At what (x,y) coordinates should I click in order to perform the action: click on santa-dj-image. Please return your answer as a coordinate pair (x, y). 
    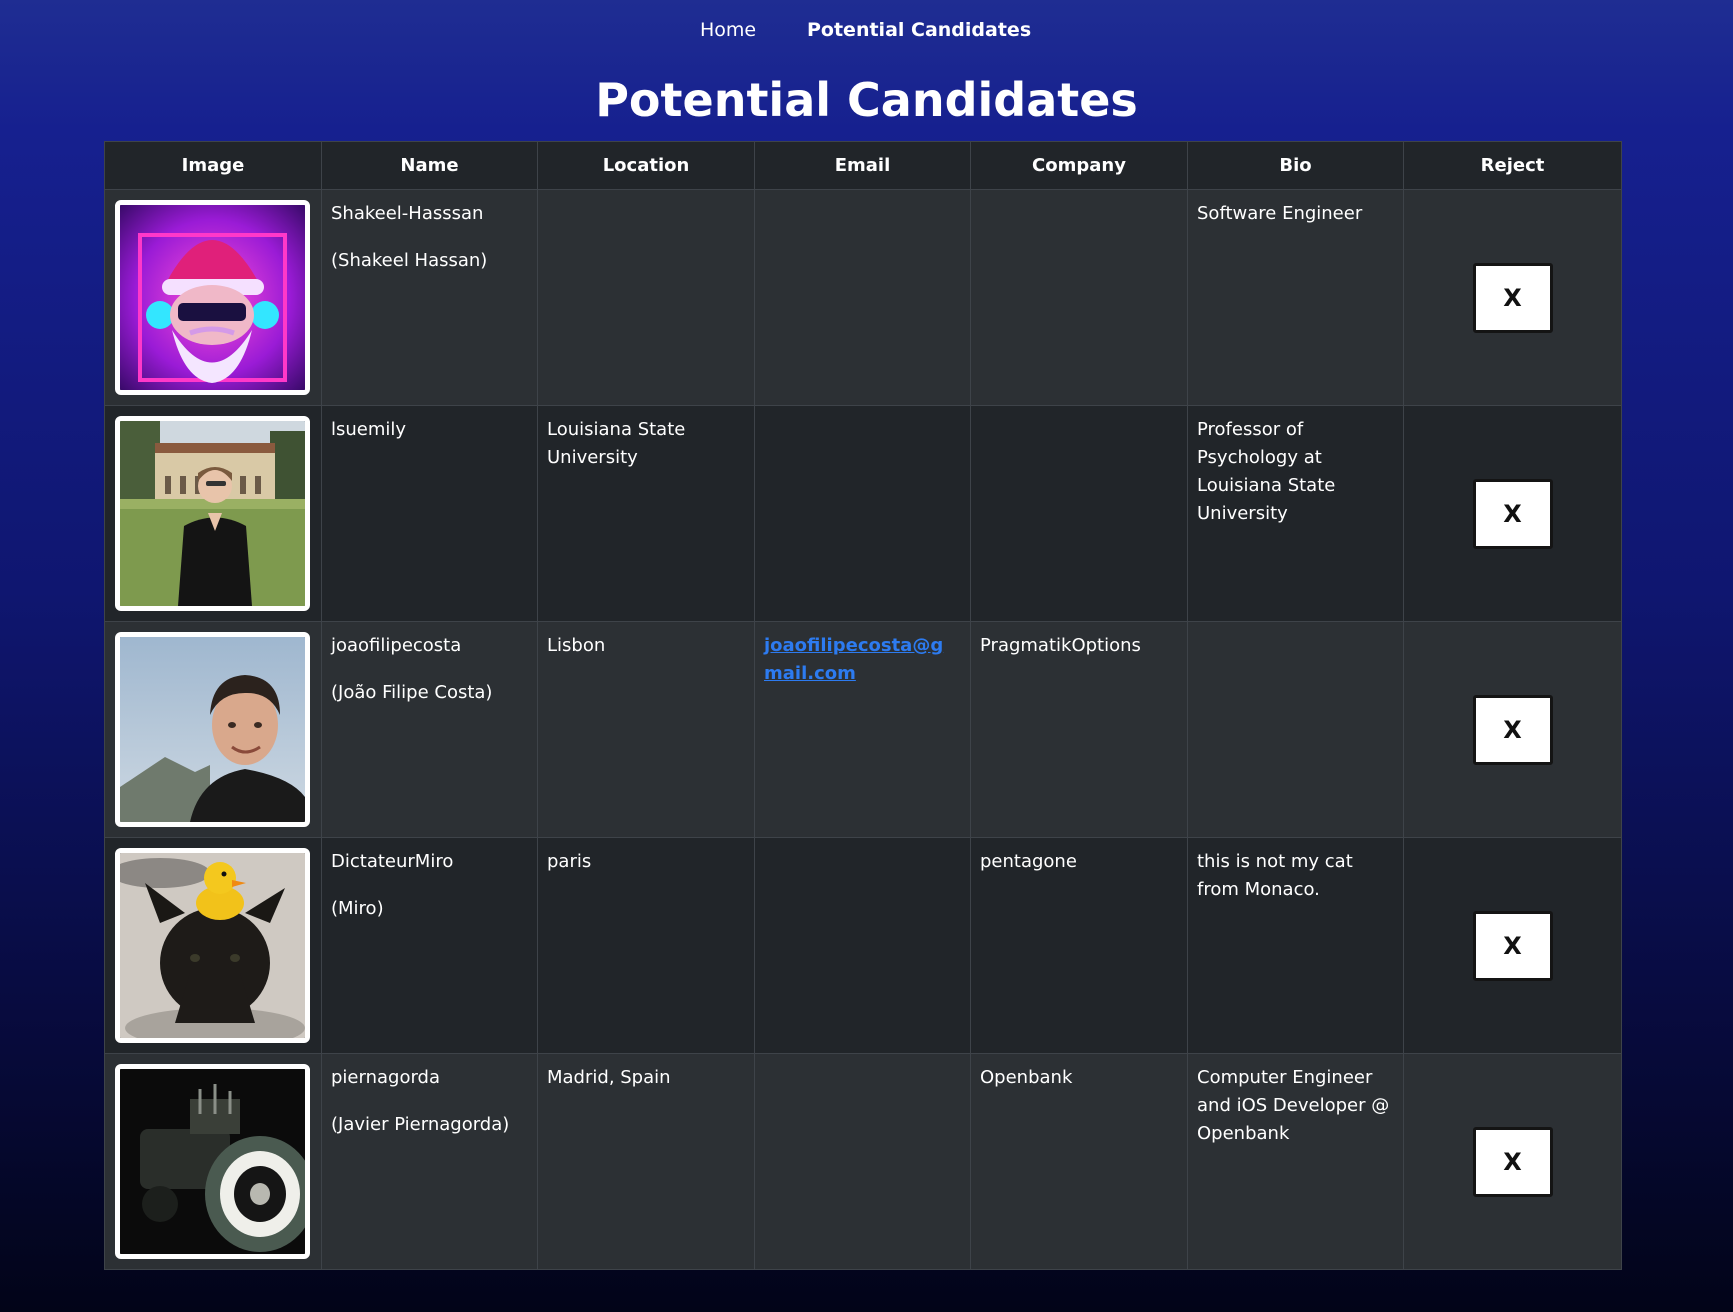
    Looking at the image, I should click on (212, 297).